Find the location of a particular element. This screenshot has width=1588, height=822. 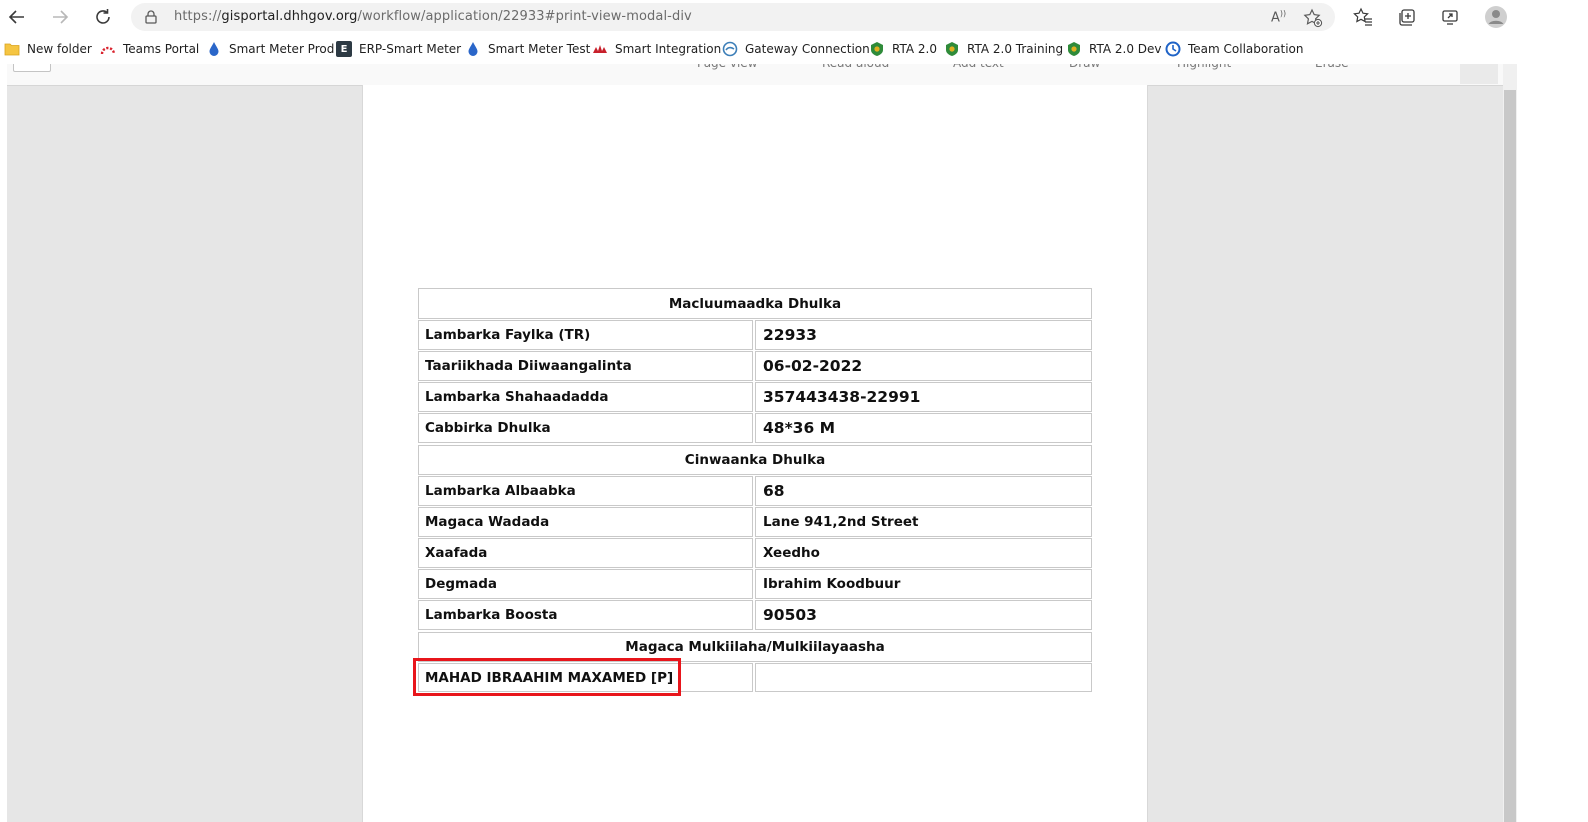

bookmark-team-collaboration: Team Collaboration is located at coordinates (1234, 49).